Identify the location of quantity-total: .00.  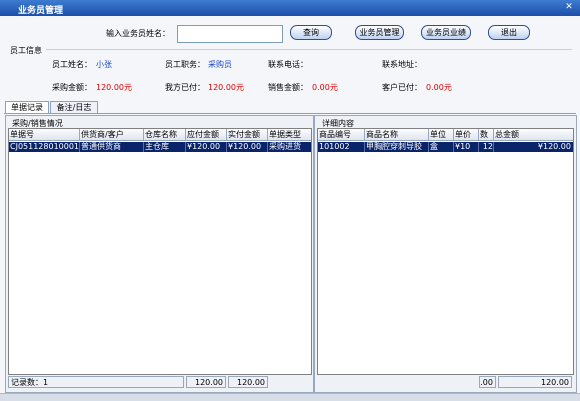
(487, 382).